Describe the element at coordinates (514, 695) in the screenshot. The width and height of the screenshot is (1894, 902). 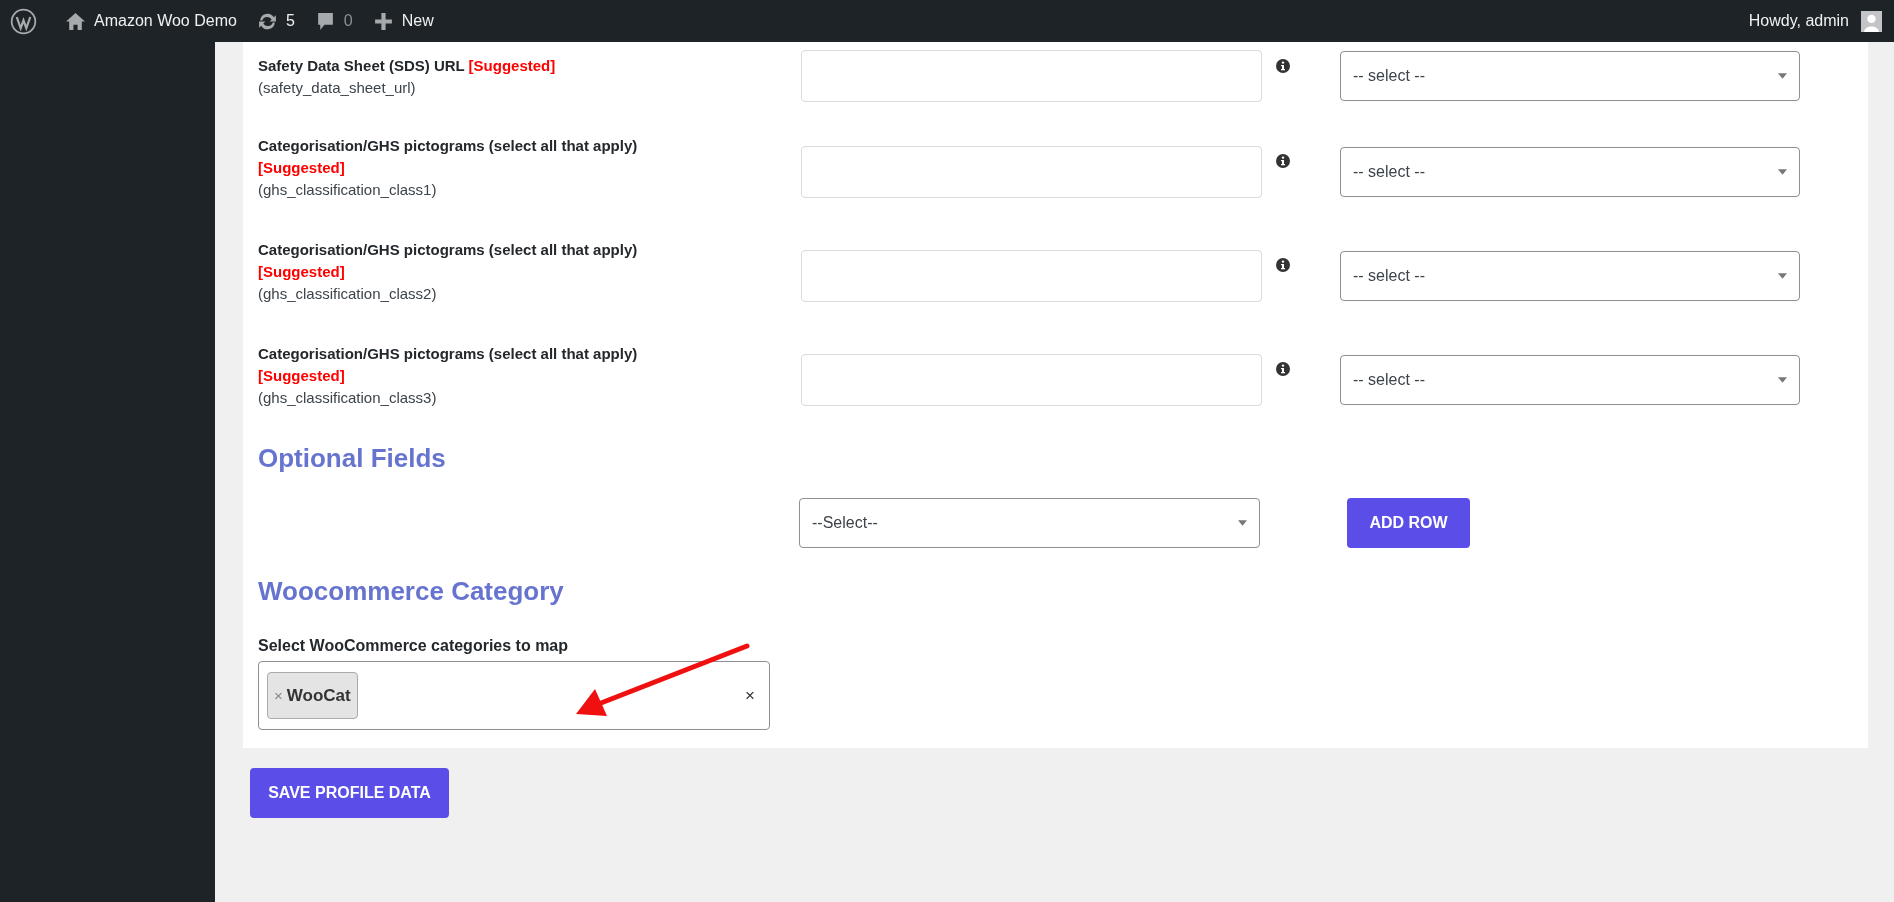
I see `multi-select-field: × WooCat ×` at that location.